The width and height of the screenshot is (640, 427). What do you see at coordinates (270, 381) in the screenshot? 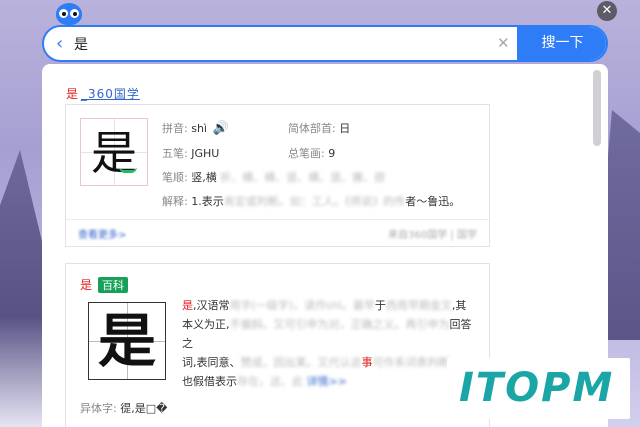
I see `baike-line-4-blur: 存在，这、此` at bounding box center [270, 381].